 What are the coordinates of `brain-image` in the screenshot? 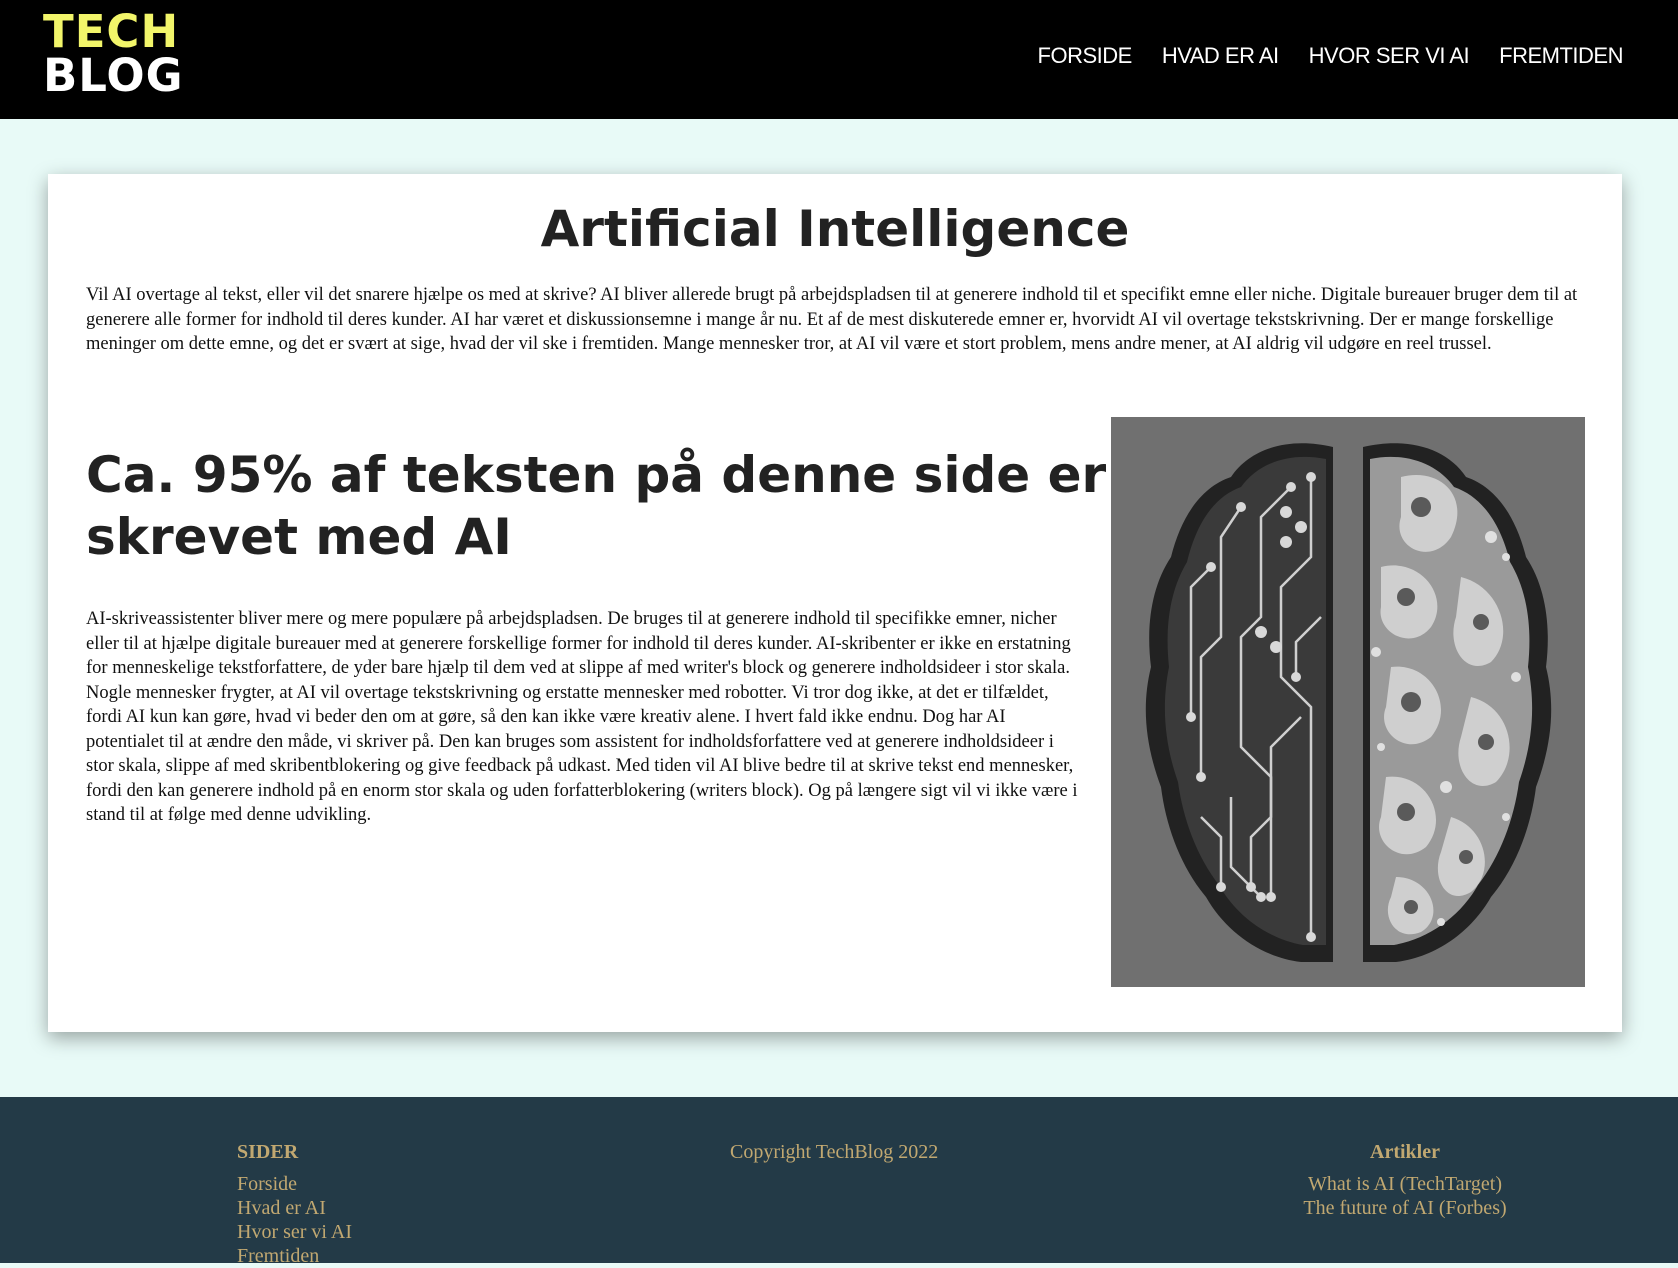 It's located at (1348, 702).